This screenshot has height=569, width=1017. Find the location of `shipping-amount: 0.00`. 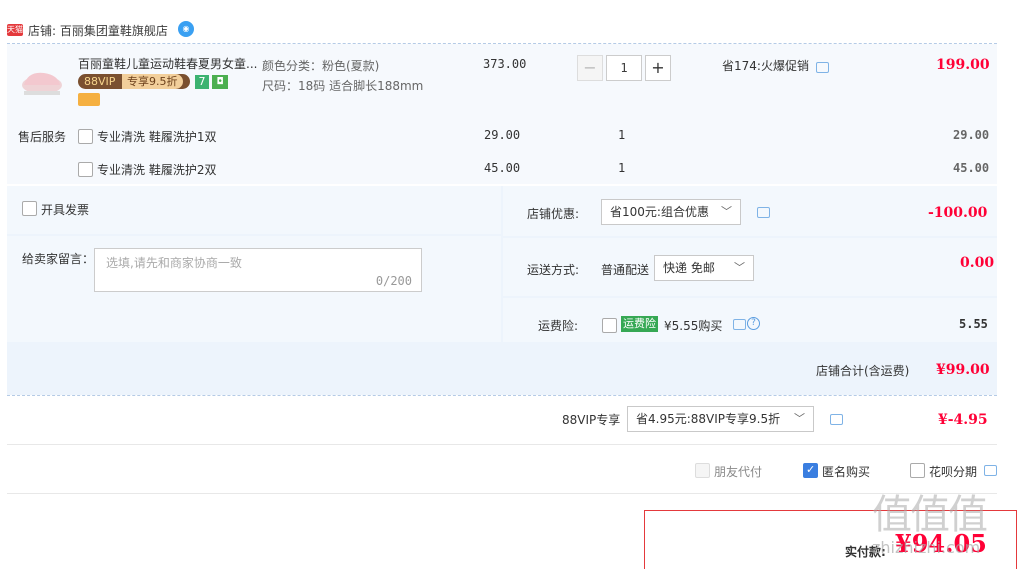

shipping-amount: 0.00 is located at coordinates (977, 263).